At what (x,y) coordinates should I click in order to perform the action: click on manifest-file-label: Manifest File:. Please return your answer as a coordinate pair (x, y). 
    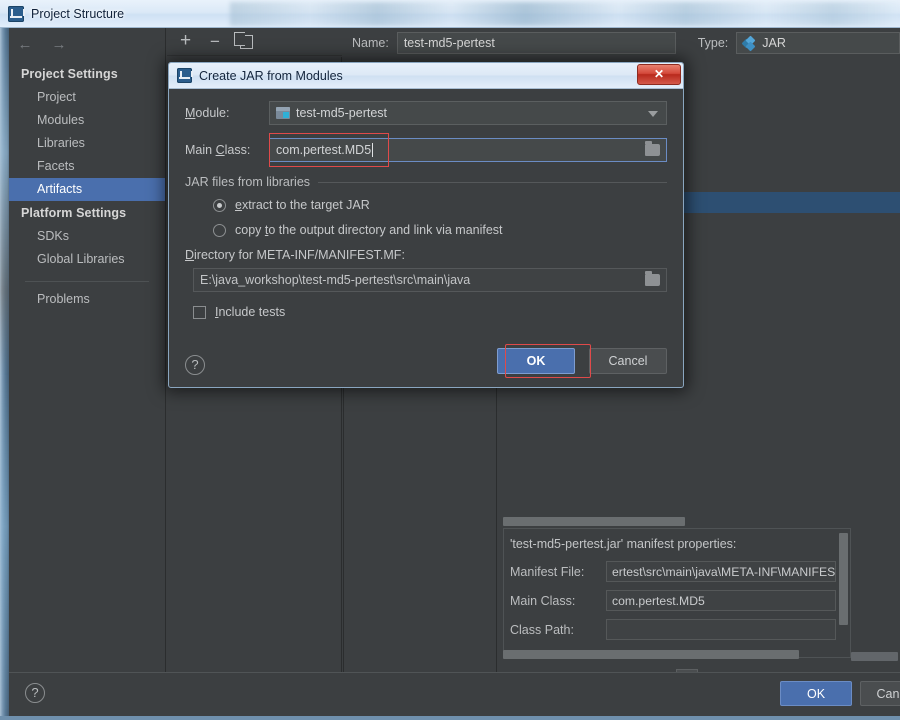
    Looking at the image, I should click on (547, 571).